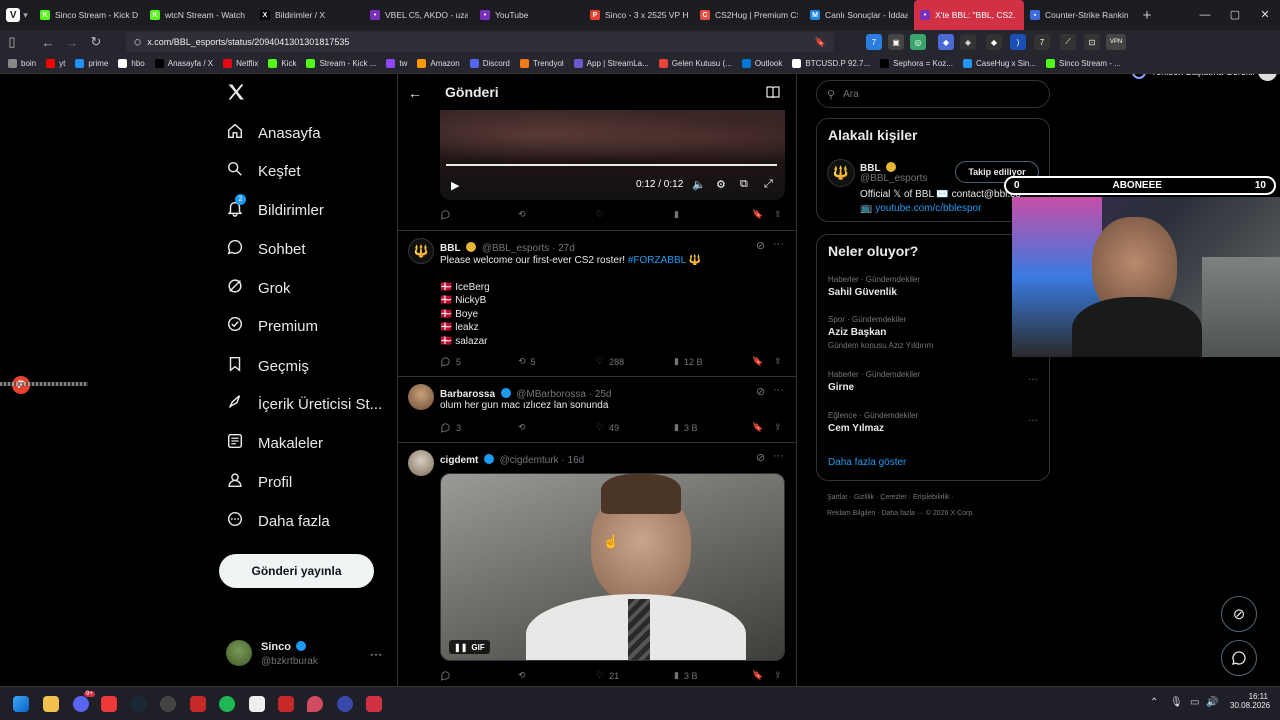 The height and width of the screenshot is (720, 1280). I want to click on tweet-author-name: BBL, so click(450, 248).